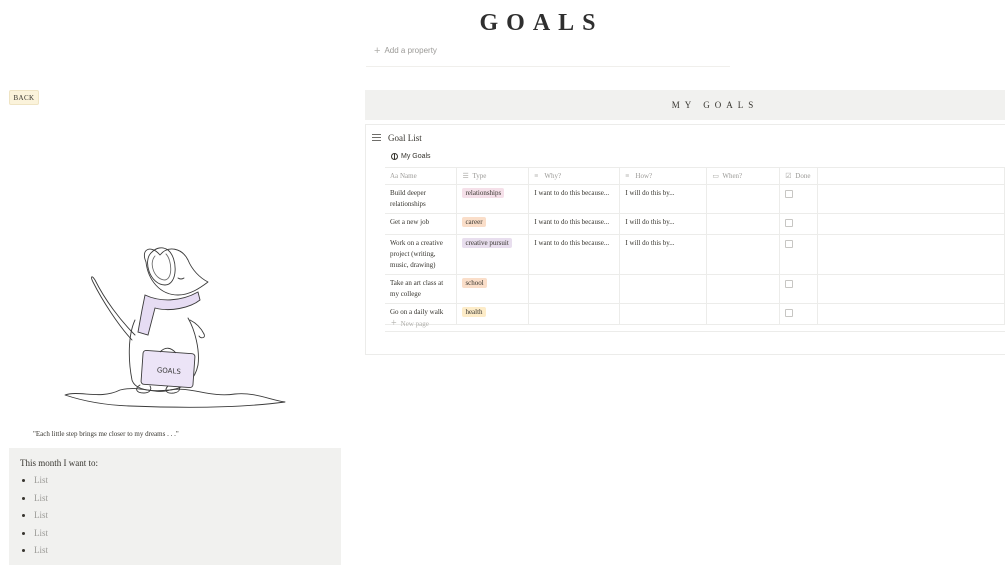  What do you see at coordinates (574, 176) in the screenshot?
I see `column-header-why: ≡ Why?` at bounding box center [574, 176].